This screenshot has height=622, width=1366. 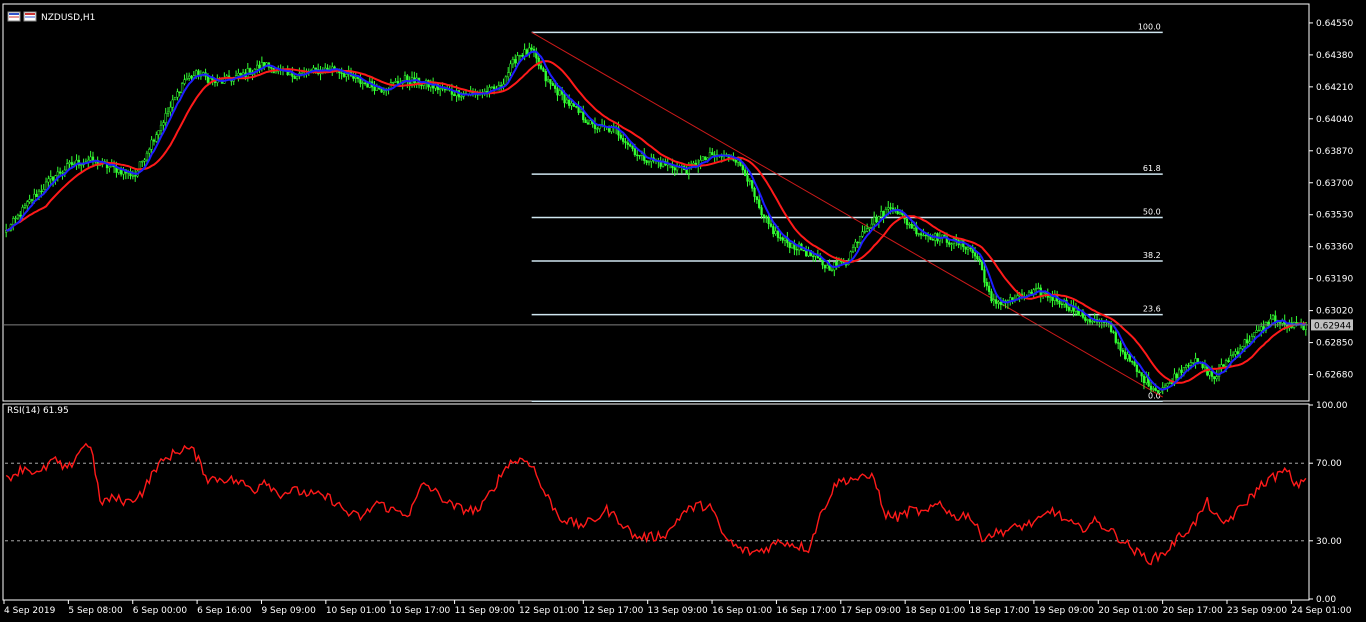 I want to click on current-price-label: 0.62944, so click(x=1332, y=326).